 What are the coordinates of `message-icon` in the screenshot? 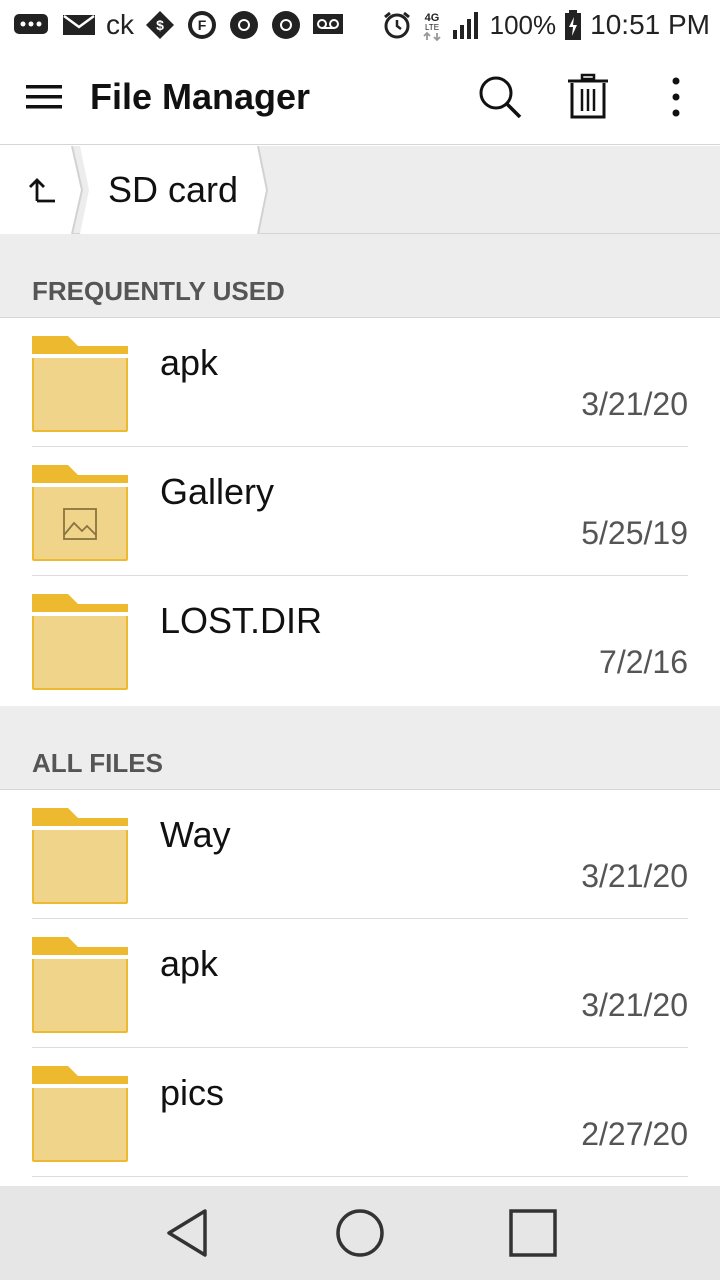 It's located at (32, 25).